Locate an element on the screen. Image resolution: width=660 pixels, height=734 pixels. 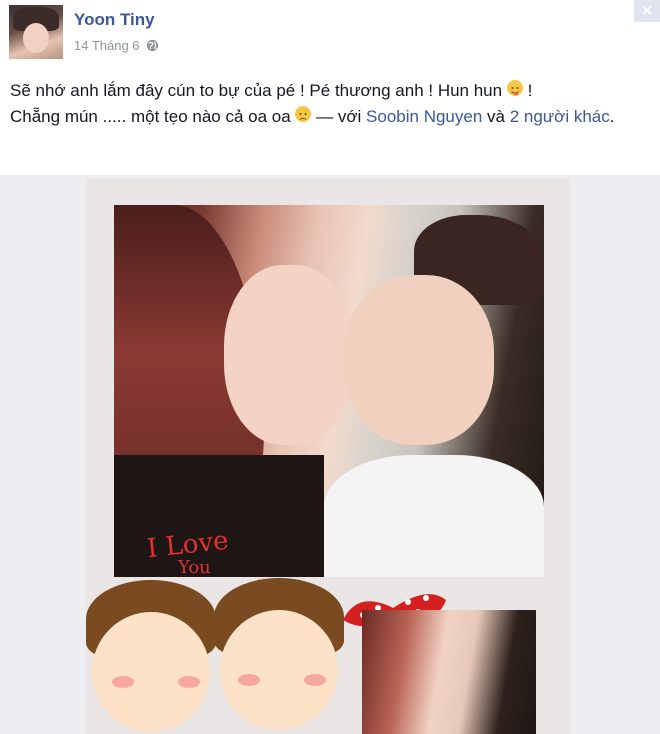
close-icon: ✕ is located at coordinates (647, 11).